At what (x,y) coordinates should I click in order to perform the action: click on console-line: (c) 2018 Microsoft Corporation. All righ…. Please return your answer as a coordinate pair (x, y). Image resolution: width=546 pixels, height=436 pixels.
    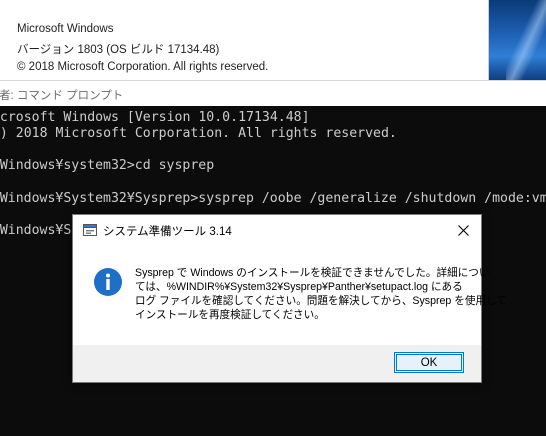
    Looking at the image, I should click on (198, 133).